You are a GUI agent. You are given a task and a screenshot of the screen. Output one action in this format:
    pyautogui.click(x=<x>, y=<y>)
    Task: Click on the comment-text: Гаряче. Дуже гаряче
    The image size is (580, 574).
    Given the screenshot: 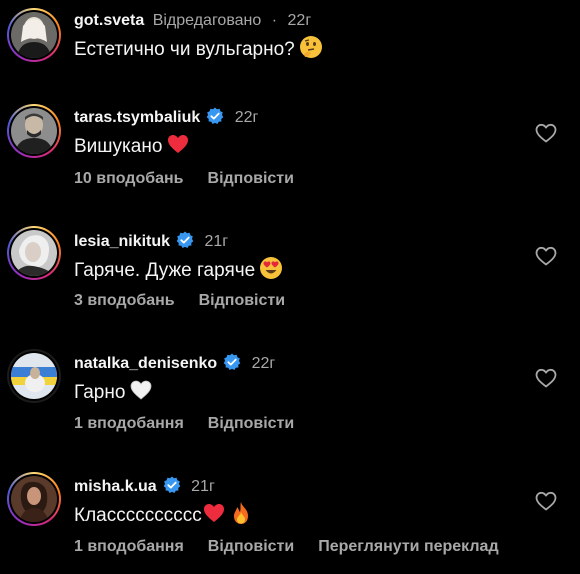 What is the action you would take?
    pyautogui.click(x=165, y=270)
    